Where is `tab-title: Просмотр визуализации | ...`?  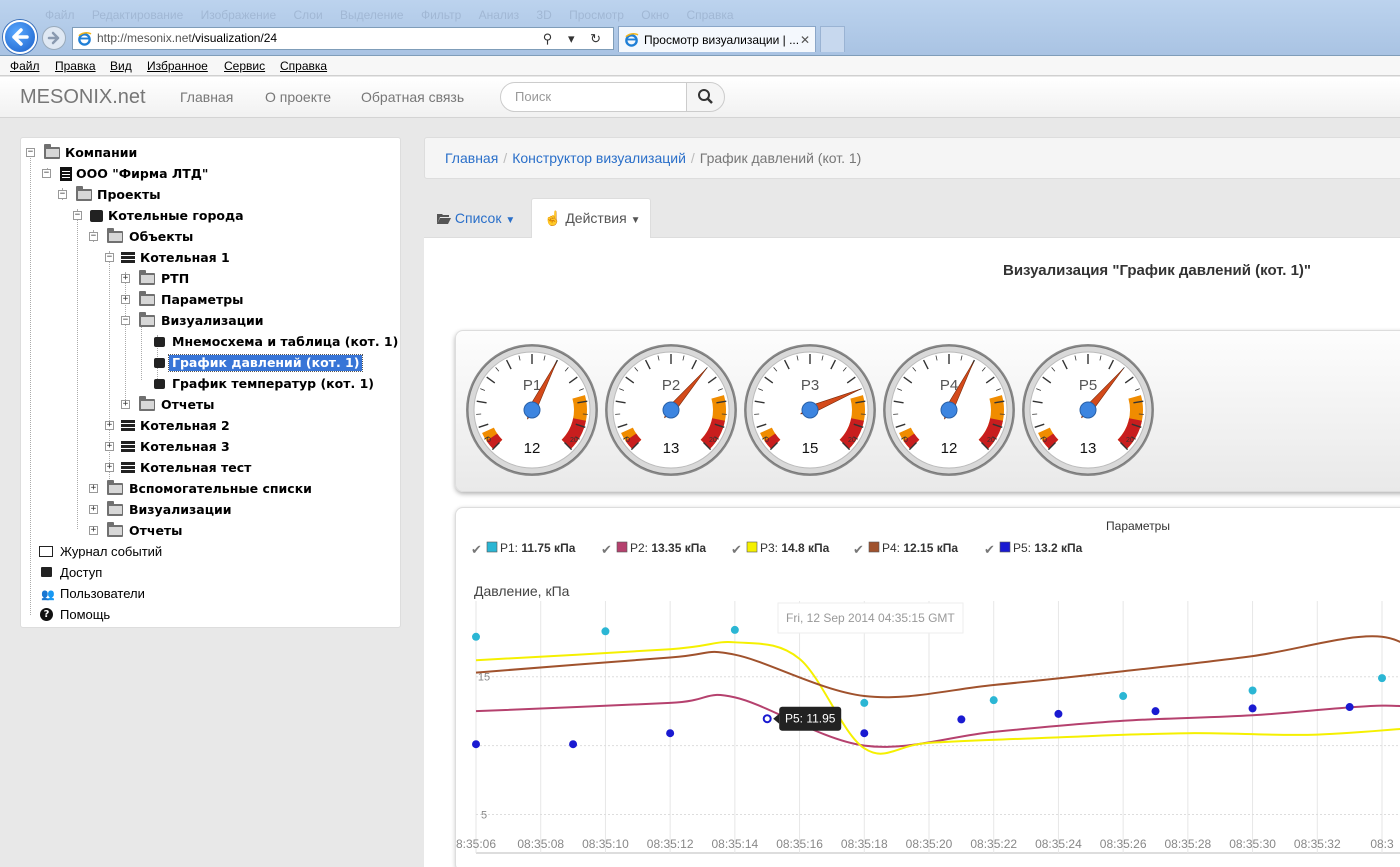 tab-title: Просмотр визуализации | ... is located at coordinates (722, 40).